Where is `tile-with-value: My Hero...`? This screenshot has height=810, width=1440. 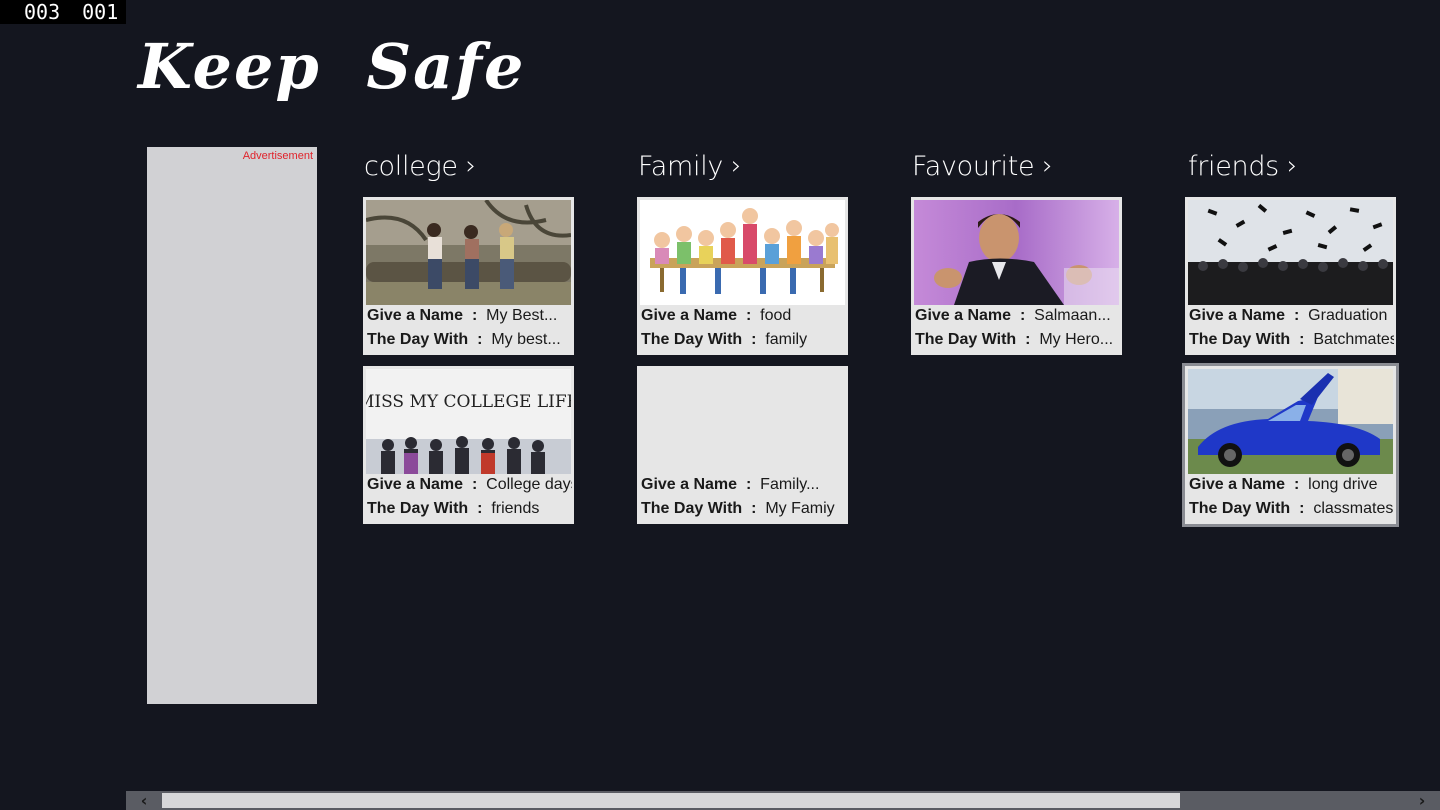 tile-with-value: My Hero... is located at coordinates (1076, 339).